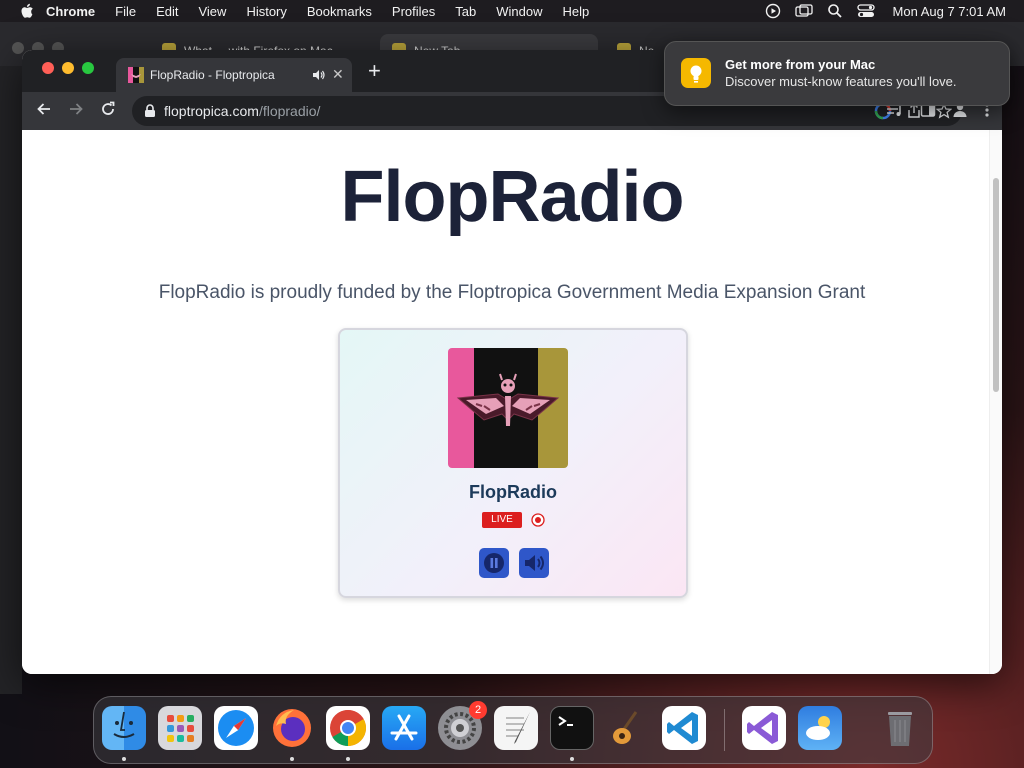 This screenshot has width=1024, height=768. Describe the element at coordinates (266, 11) in the screenshot. I see `menu-history: History` at that location.